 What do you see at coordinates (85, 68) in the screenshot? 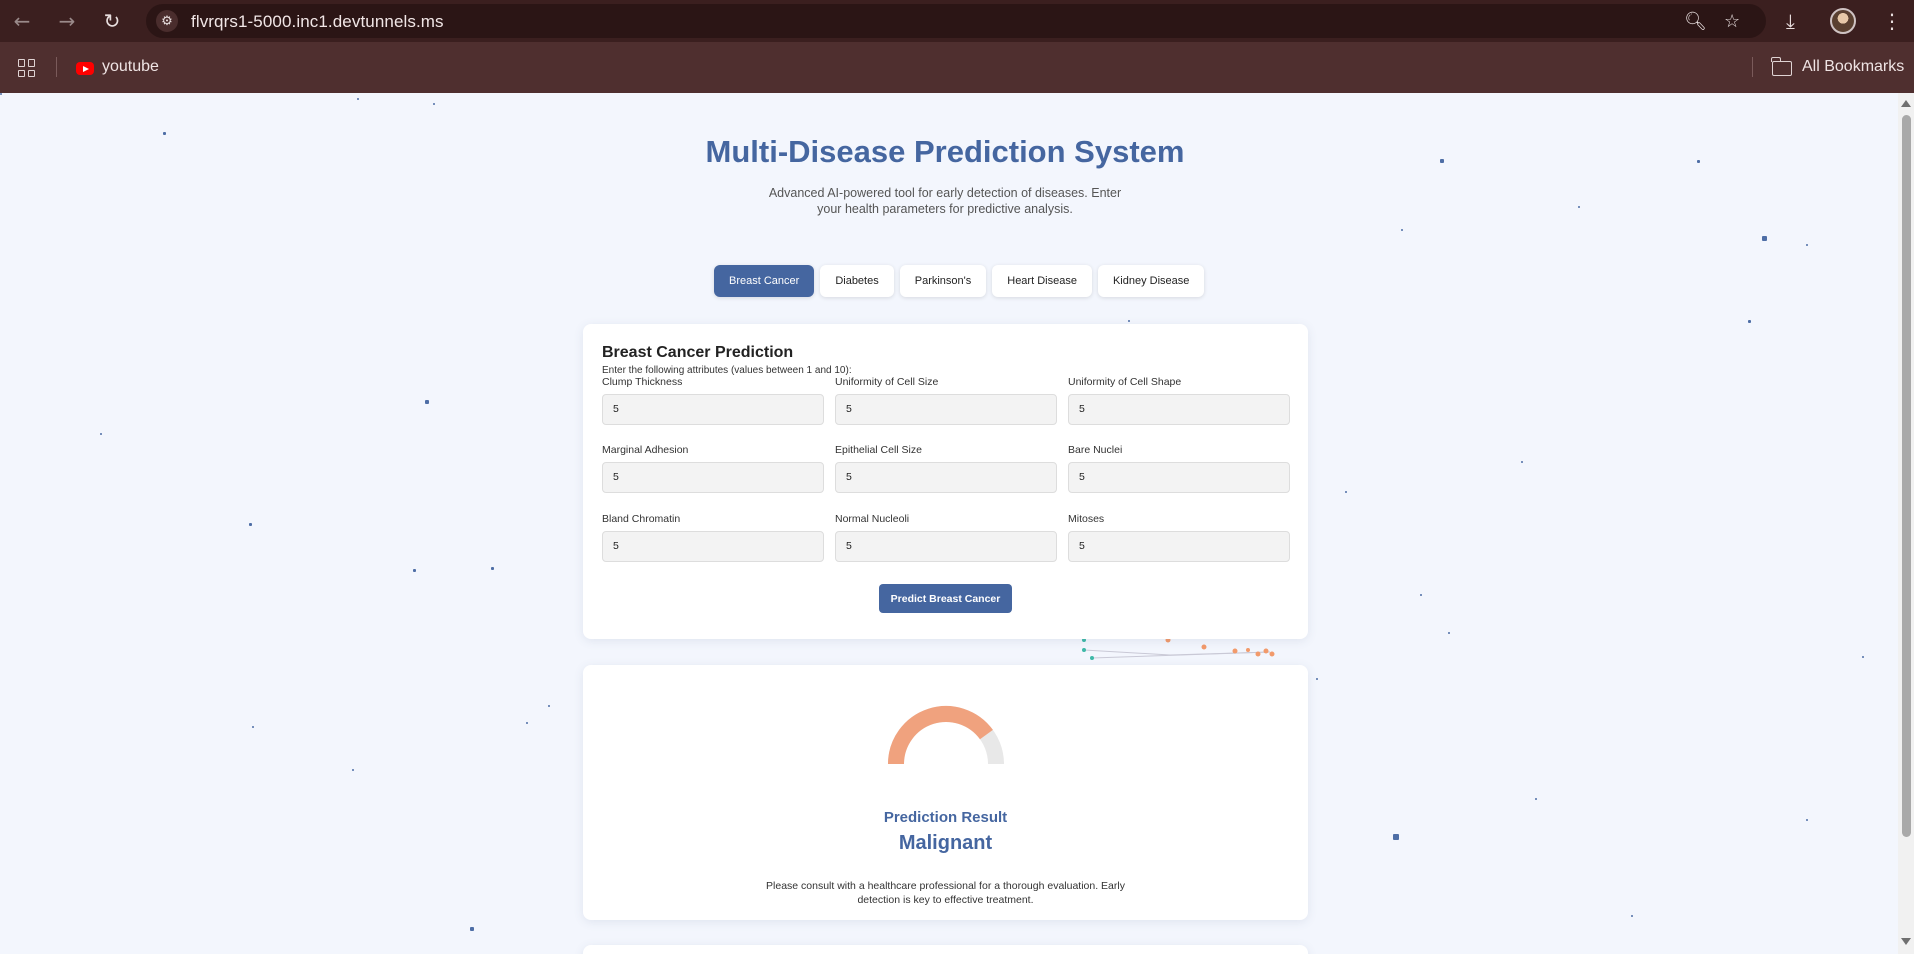
I see `youtube-icon` at bounding box center [85, 68].